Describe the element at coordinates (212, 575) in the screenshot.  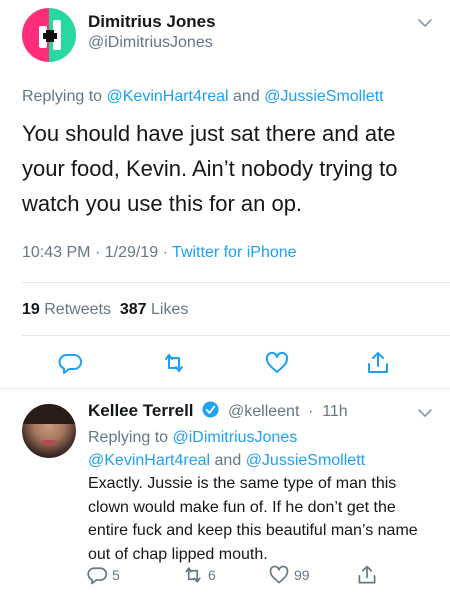
I see `retweet-count: 6` at that location.